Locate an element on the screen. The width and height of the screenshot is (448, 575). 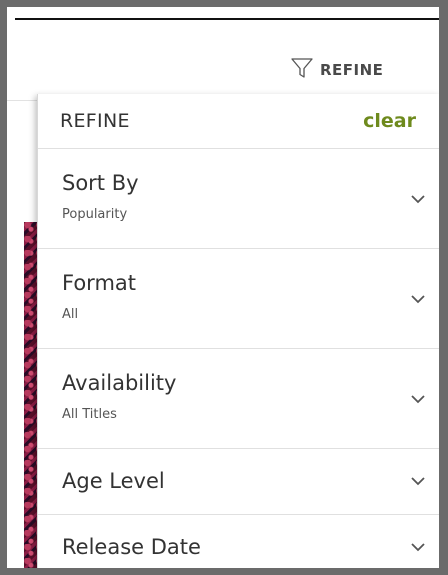
filter-age-level: Age Level is located at coordinates (238, 482).